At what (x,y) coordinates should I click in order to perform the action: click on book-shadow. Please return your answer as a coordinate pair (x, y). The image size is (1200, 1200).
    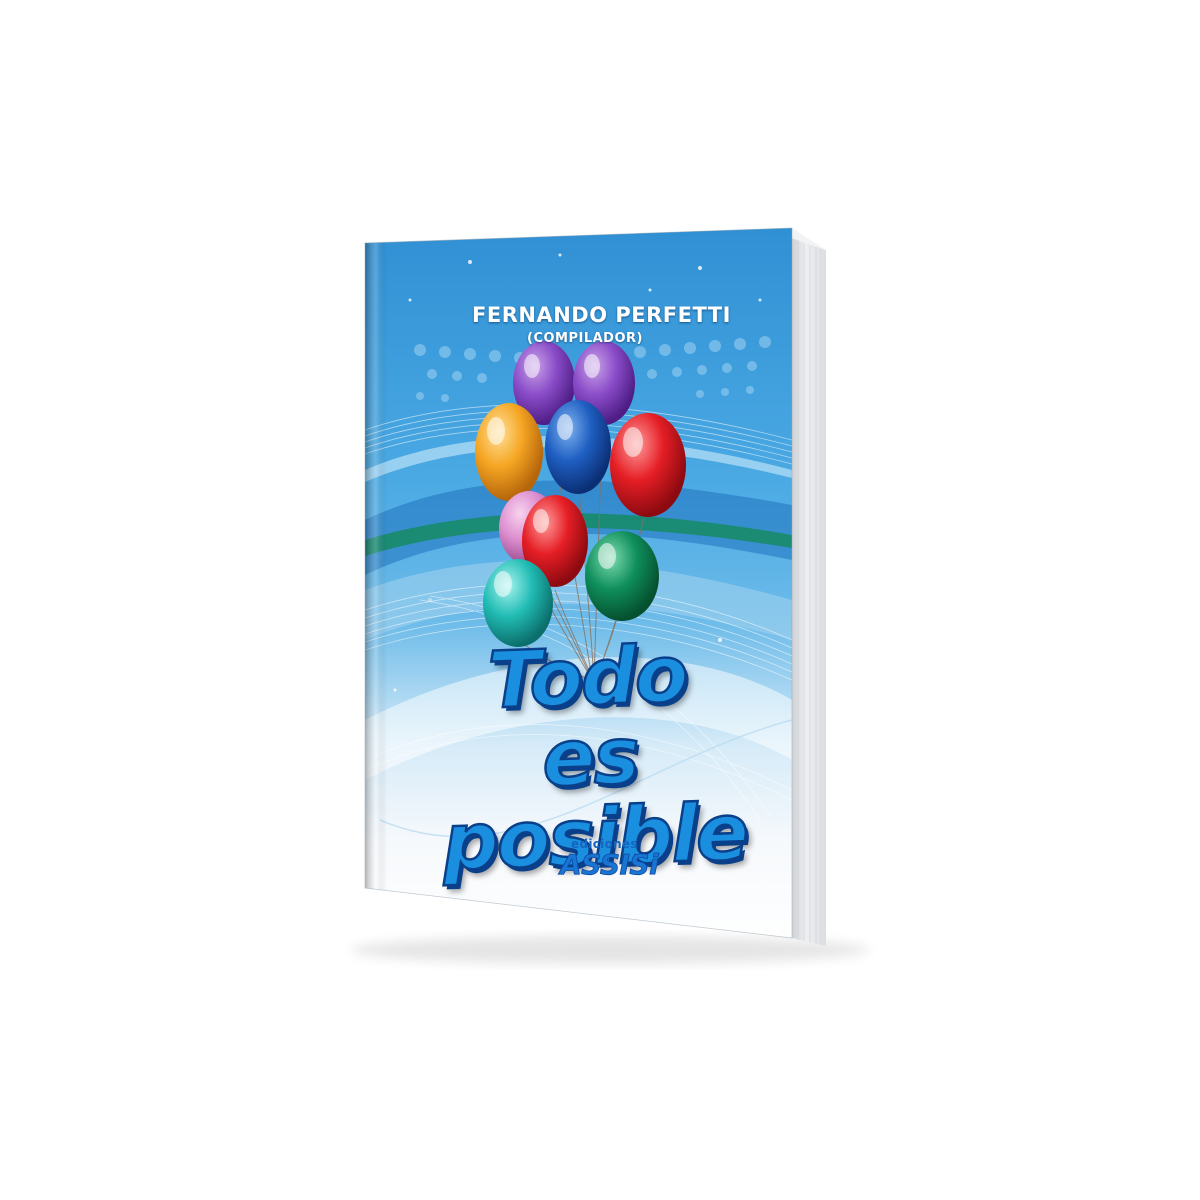
    Looking at the image, I should click on (610, 950).